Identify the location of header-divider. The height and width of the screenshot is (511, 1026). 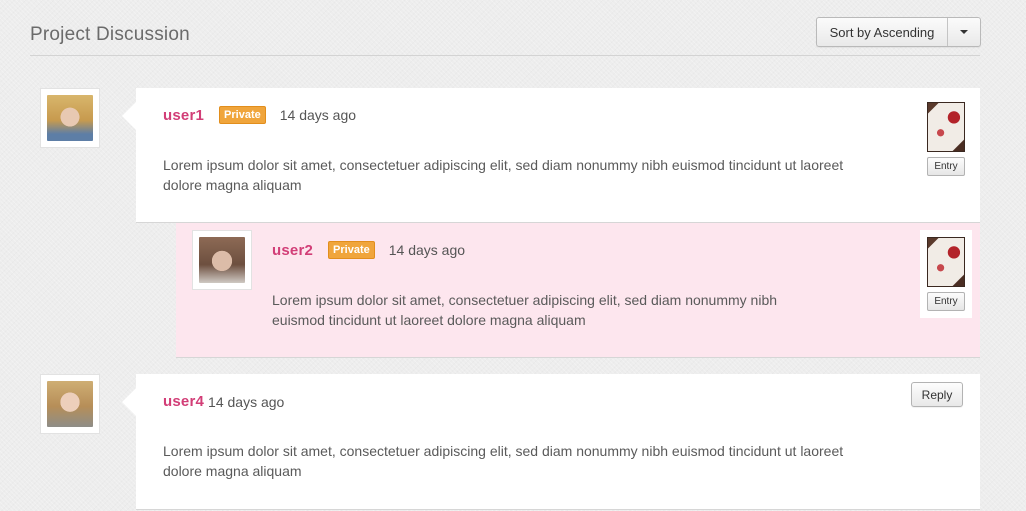
(505, 55).